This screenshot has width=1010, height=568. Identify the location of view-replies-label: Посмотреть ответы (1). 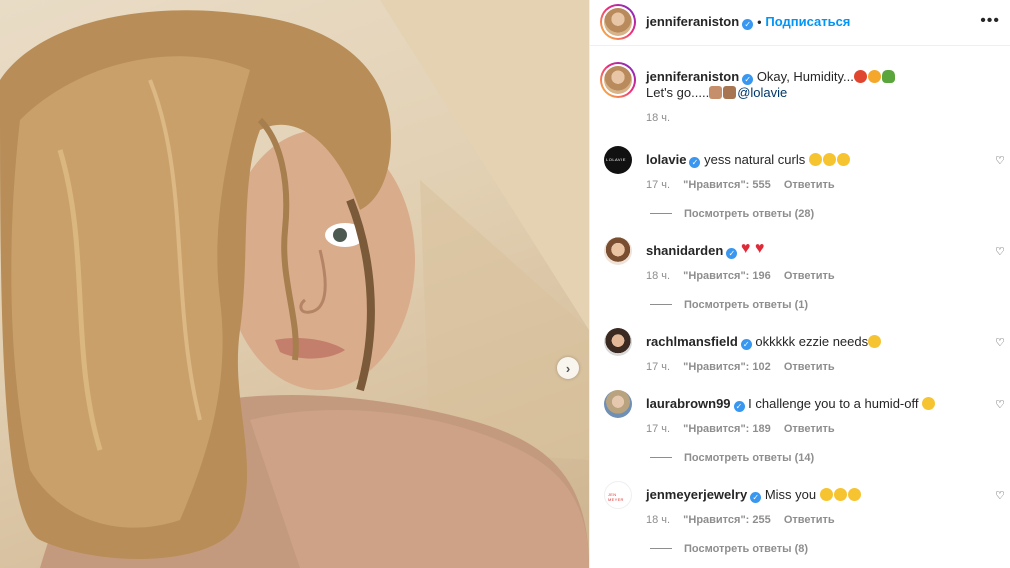
(746, 305).